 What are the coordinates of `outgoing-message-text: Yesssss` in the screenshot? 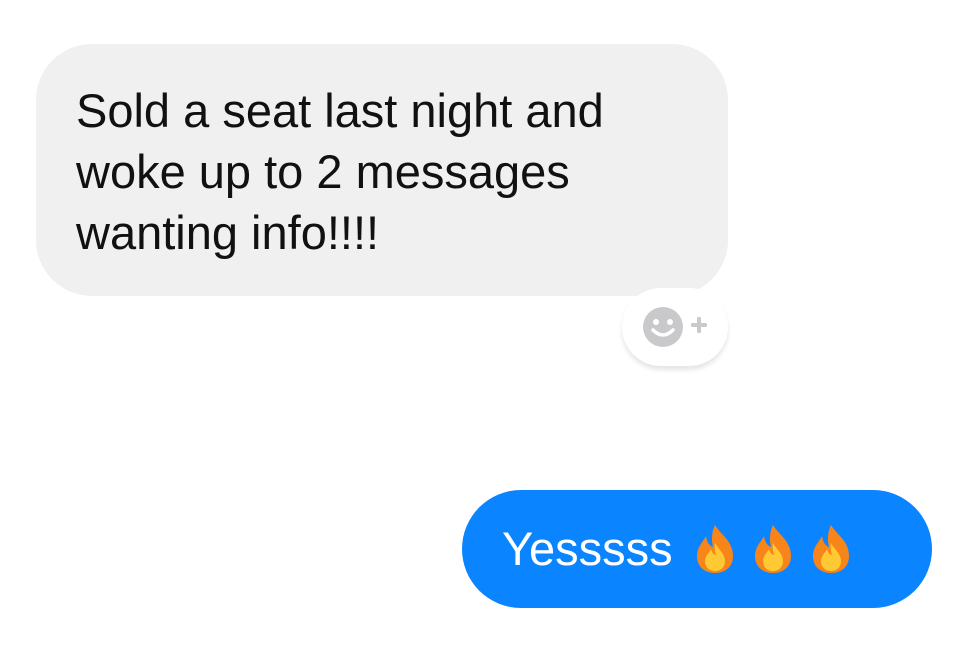 It's located at (587, 548).